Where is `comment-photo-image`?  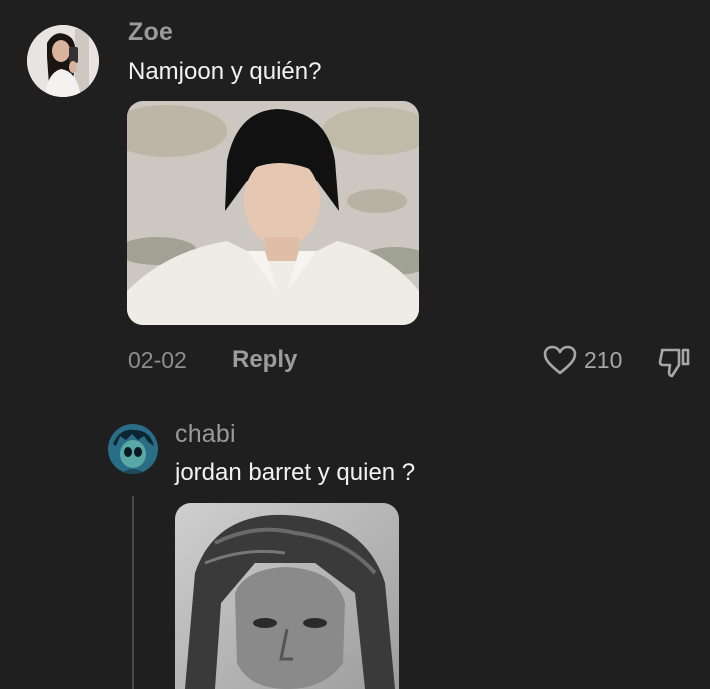
comment-photo-image is located at coordinates (273, 213).